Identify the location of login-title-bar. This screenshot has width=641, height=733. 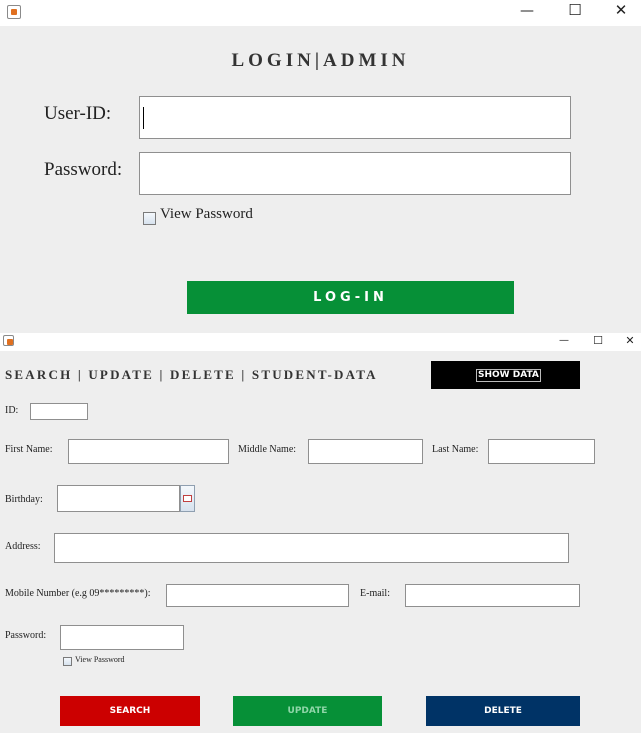
(320, 13).